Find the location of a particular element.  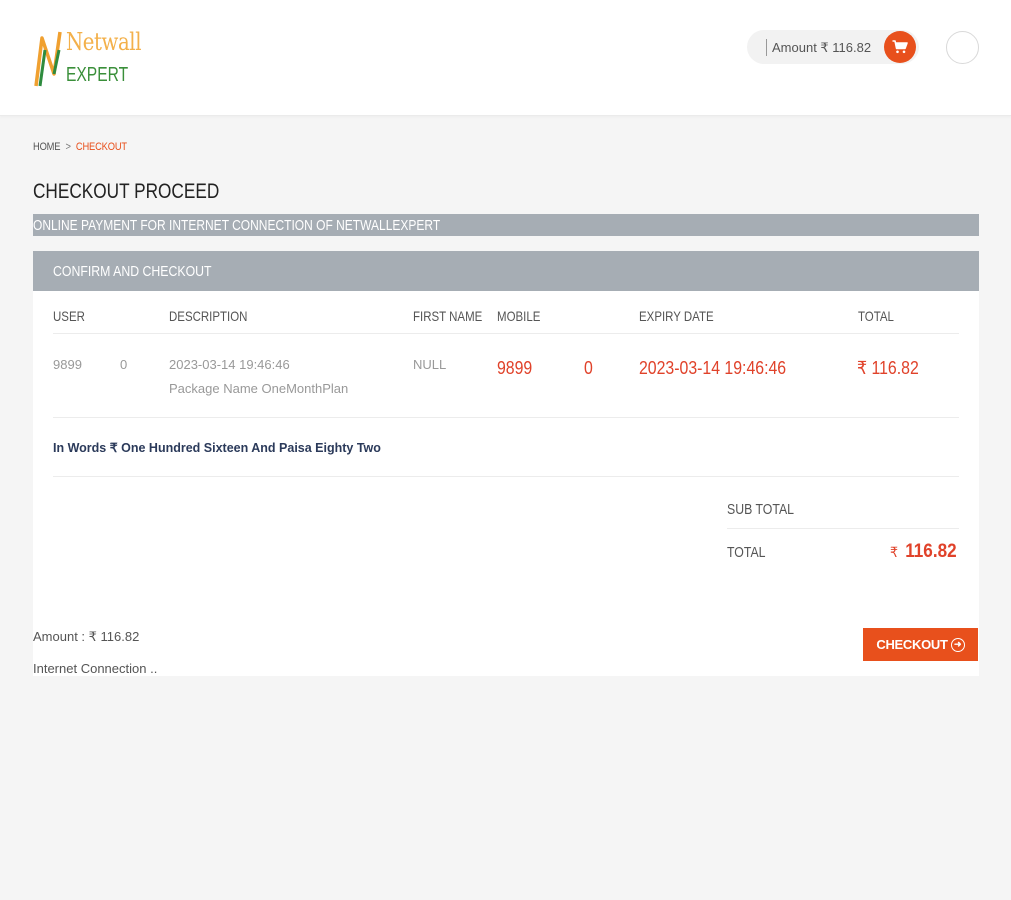

arrow-right-circle-icon: ➜ is located at coordinates (957, 644).